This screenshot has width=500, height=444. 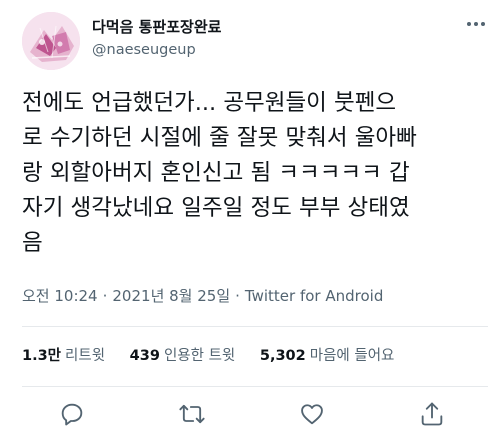 I want to click on tweet-header: 다먹음 통판포장완료 @naeseugeup, so click(x=121, y=41).